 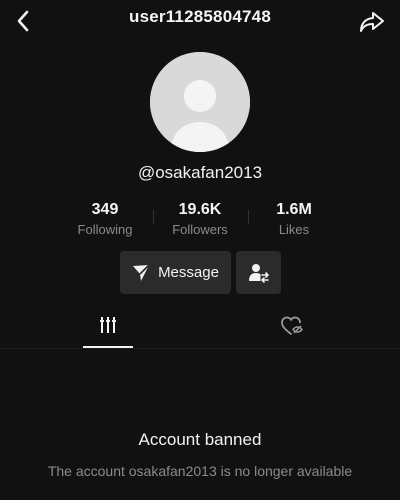 What do you see at coordinates (200, 348) in the screenshot?
I see `tabs-divider` at bounding box center [200, 348].